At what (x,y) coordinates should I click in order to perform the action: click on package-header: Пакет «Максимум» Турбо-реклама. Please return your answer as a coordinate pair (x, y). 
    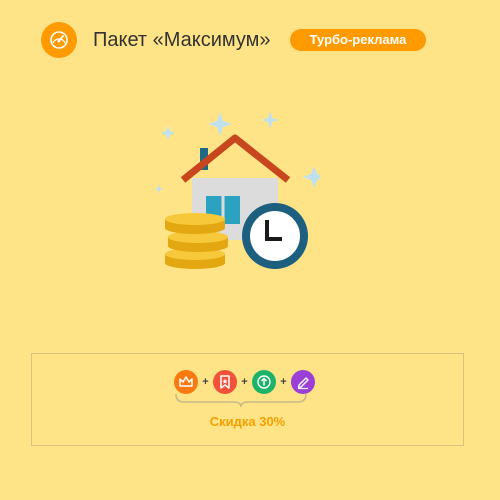
    Looking at the image, I should click on (234, 40).